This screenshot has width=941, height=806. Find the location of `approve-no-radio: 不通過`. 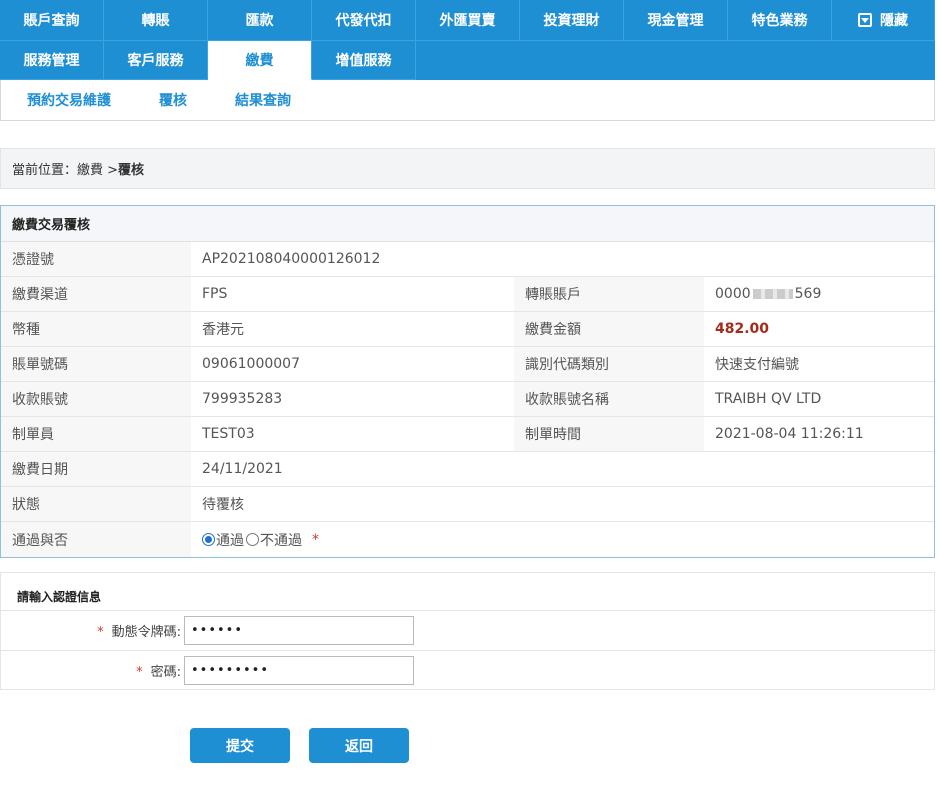

approve-no-radio: 不通過 is located at coordinates (274, 540).